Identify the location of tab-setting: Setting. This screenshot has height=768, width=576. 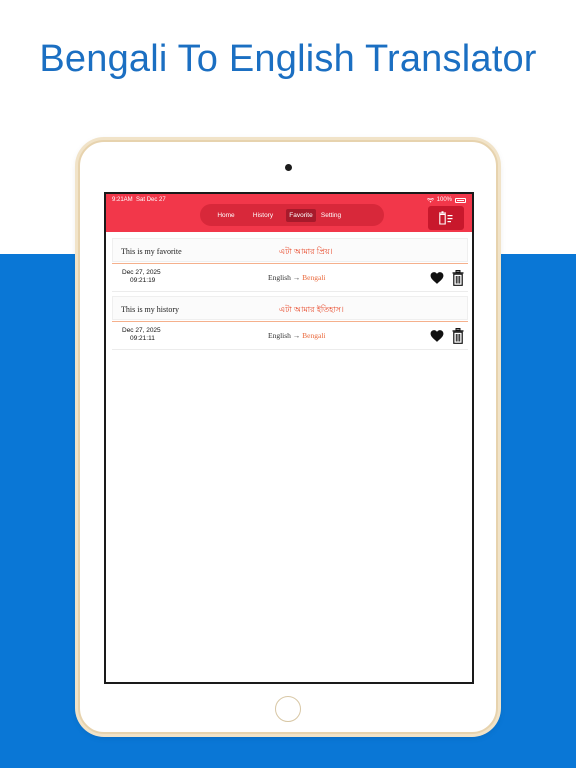
(331, 215).